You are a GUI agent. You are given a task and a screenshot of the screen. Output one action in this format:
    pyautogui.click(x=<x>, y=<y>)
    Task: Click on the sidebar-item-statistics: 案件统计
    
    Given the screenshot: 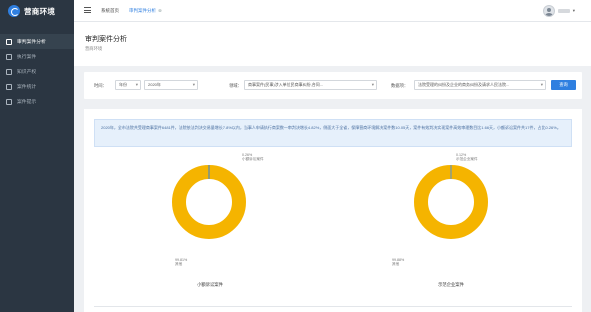 What is the action you would take?
    pyautogui.click(x=37, y=86)
    